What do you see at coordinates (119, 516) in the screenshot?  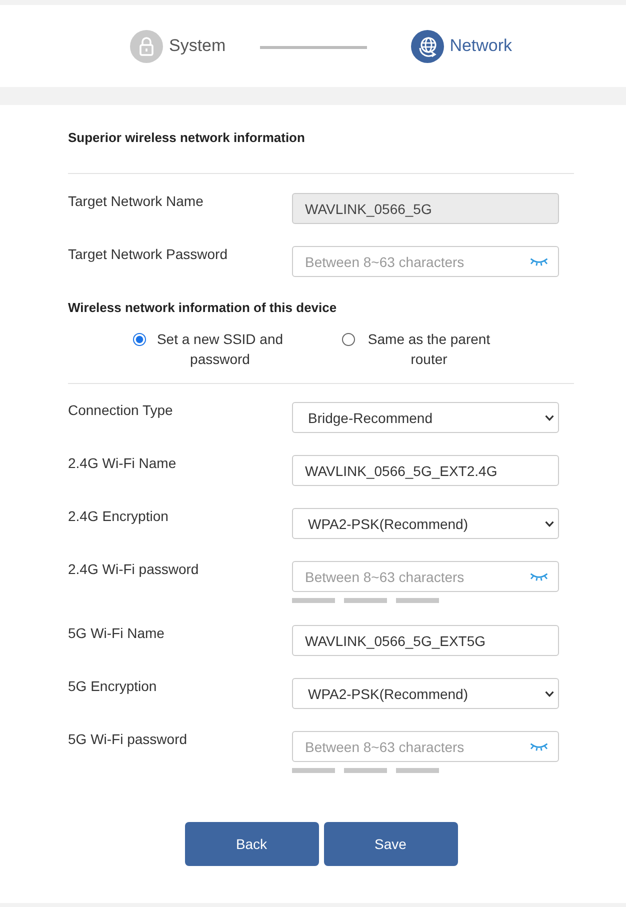 I see `field-label: 2.4G Encryption` at bounding box center [119, 516].